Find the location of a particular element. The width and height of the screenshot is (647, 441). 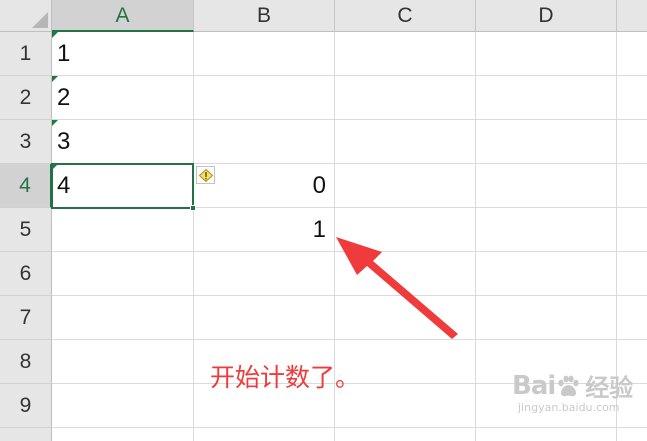

watermark-url: jingyan.baidu.com is located at coordinates (569, 407).